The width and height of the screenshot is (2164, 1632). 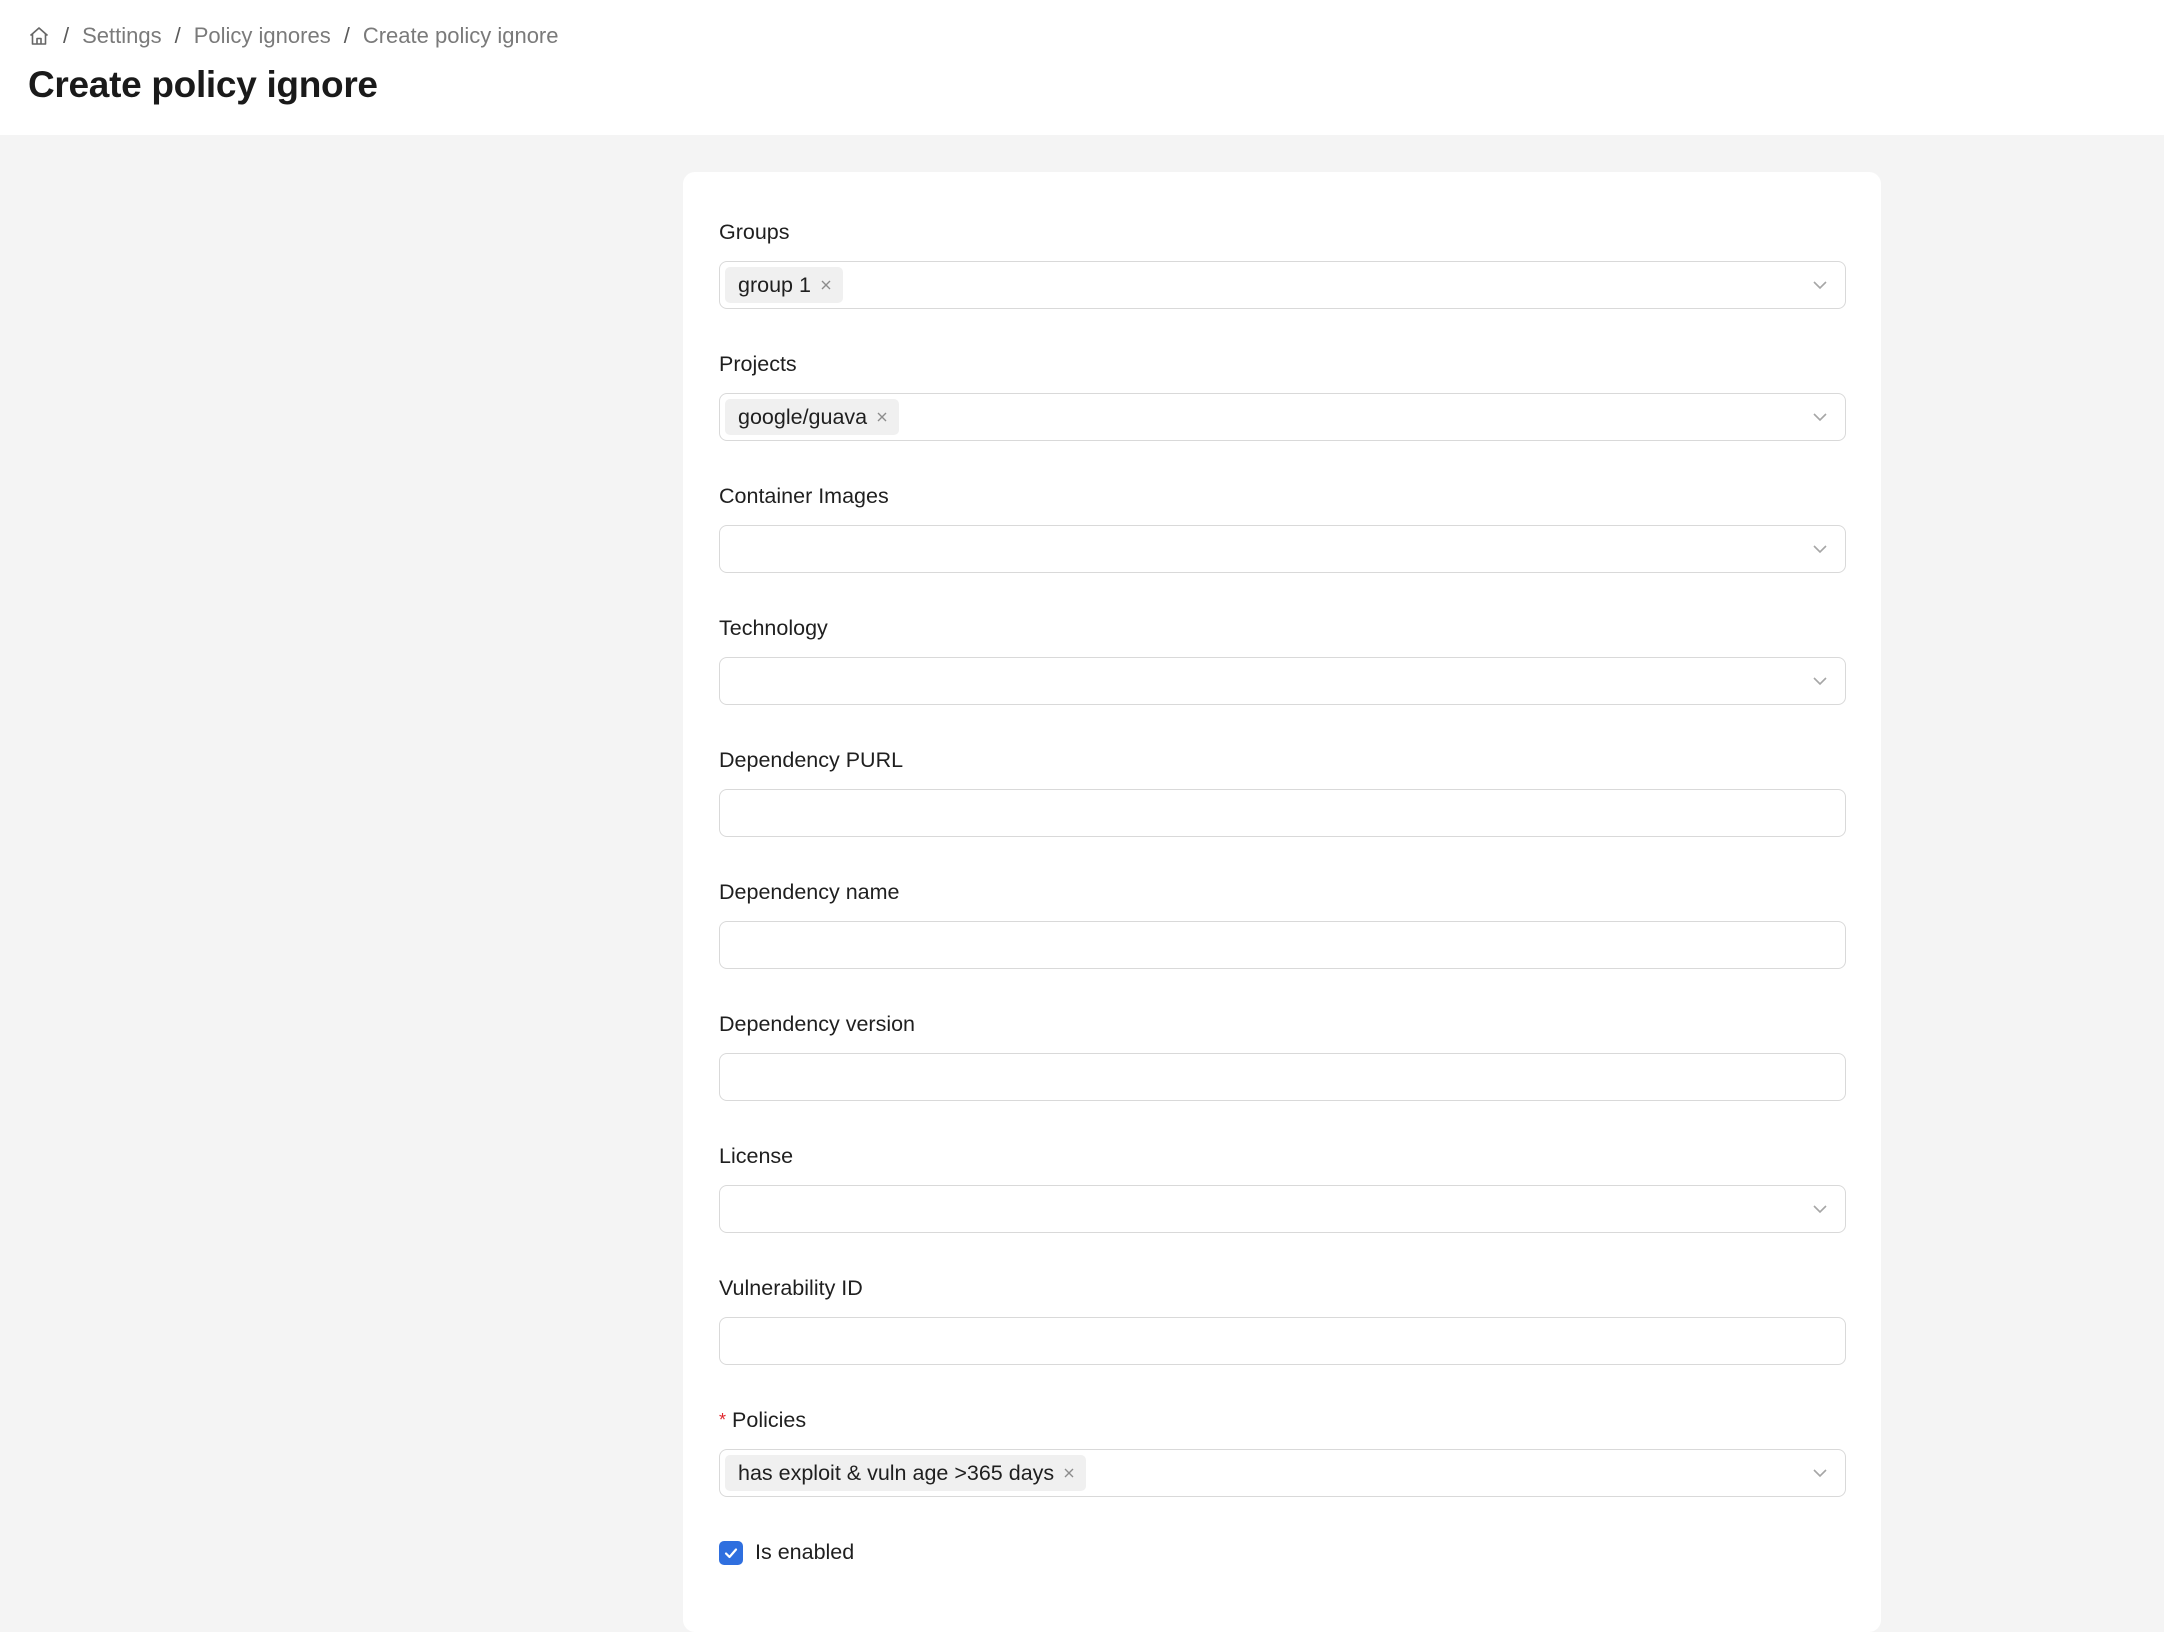 What do you see at coordinates (1282, 285) in the screenshot?
I see `groups-select: group 1` at bounding box center [1282, 285].